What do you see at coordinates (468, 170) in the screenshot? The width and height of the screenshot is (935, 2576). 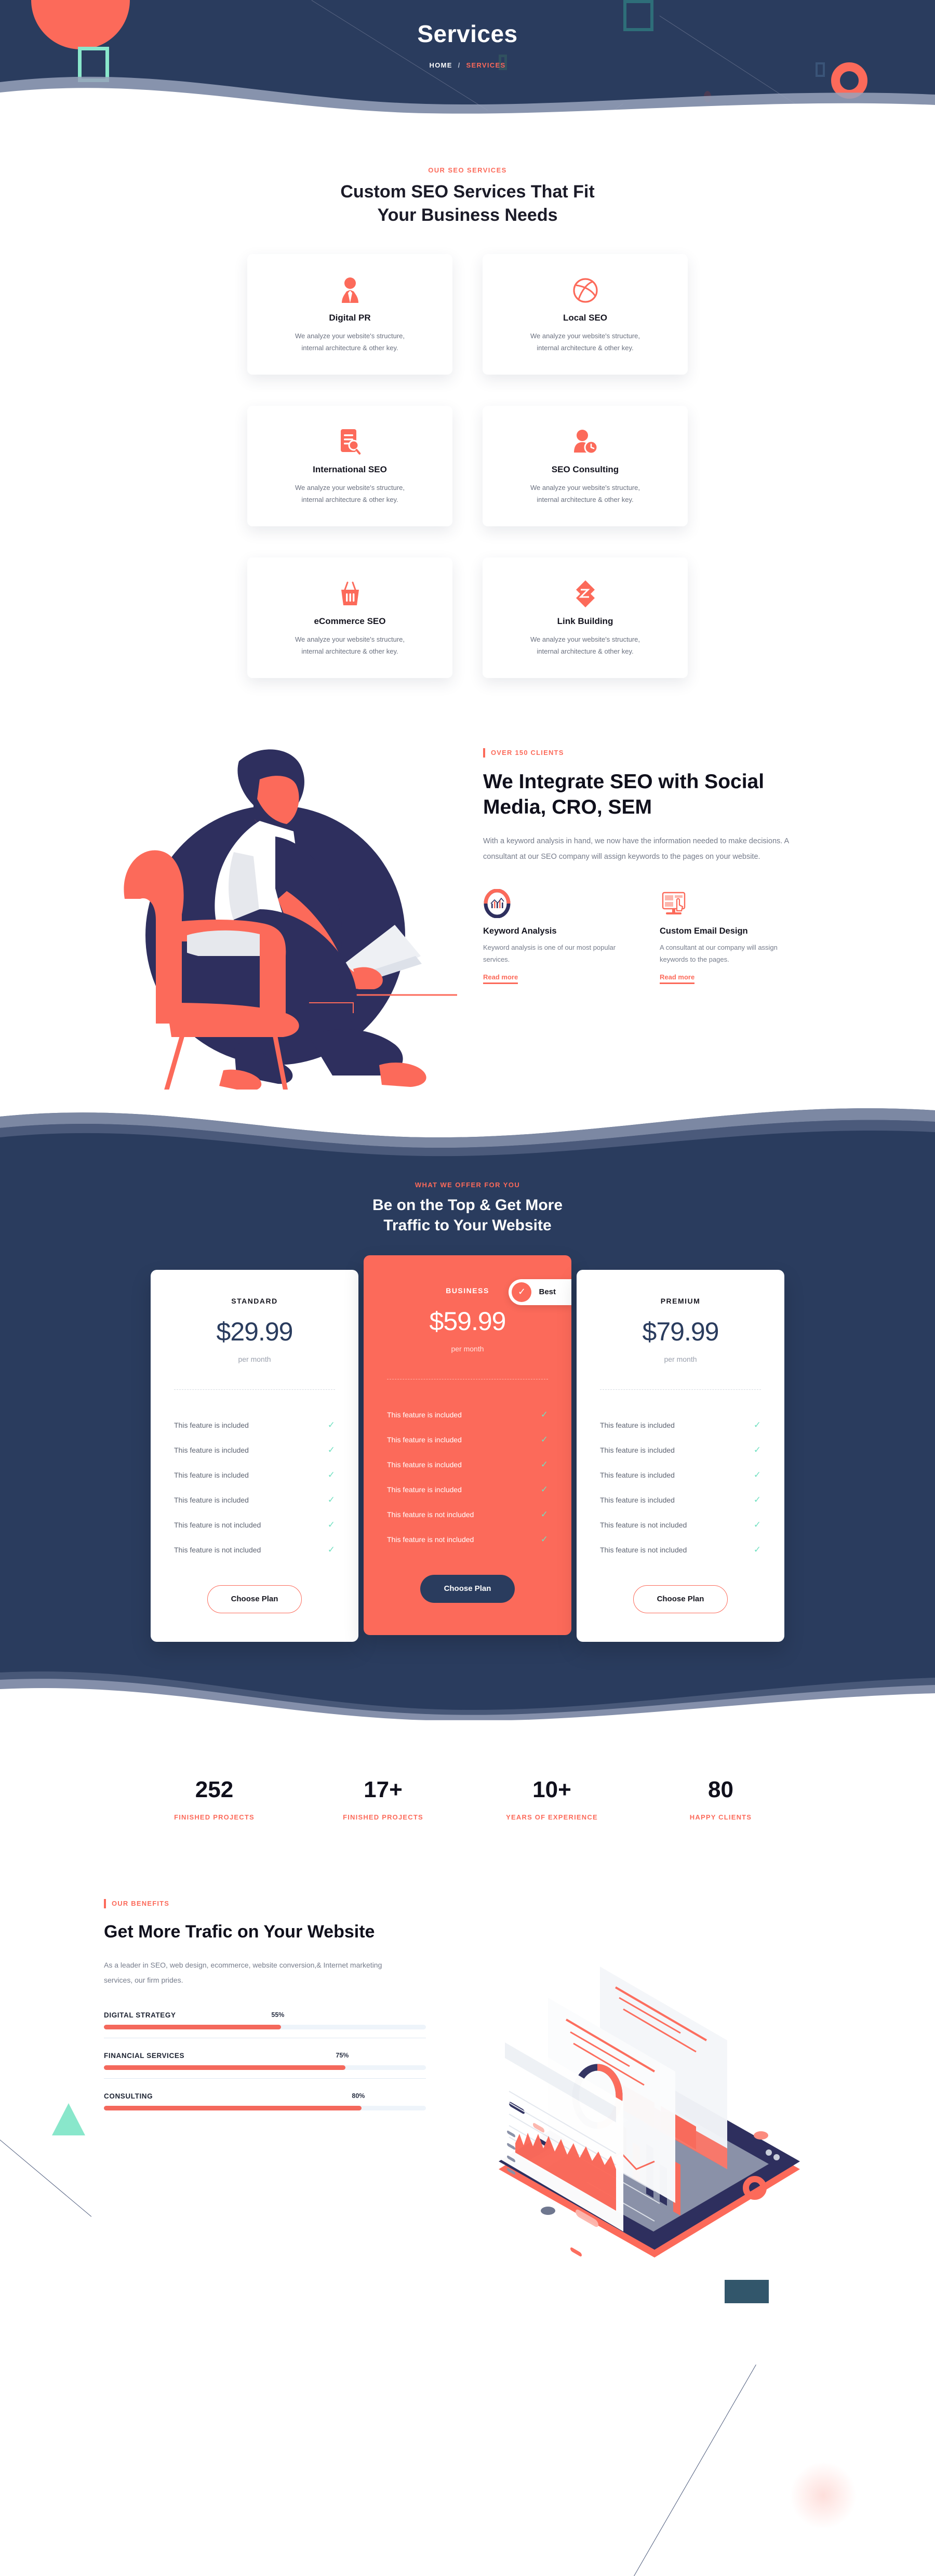 I see `services-eyebrow: OUR SEO SERVICES` at bounding box center [468, 170].